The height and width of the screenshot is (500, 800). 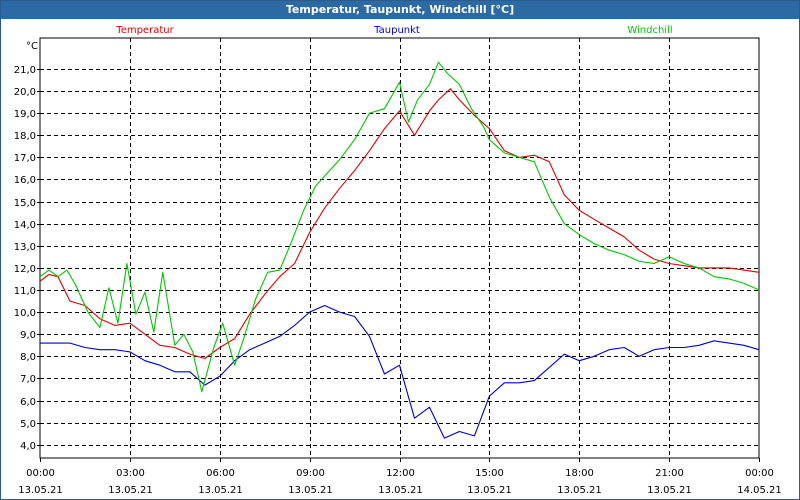 I want to click on legend-temperatur: Temperatur, so click(x=144, y=30).